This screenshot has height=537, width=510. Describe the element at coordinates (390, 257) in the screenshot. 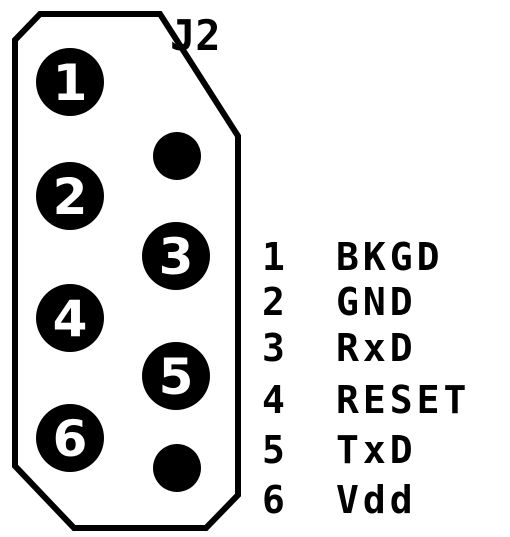

I see `legend-signal-1: BKGD` at that location.